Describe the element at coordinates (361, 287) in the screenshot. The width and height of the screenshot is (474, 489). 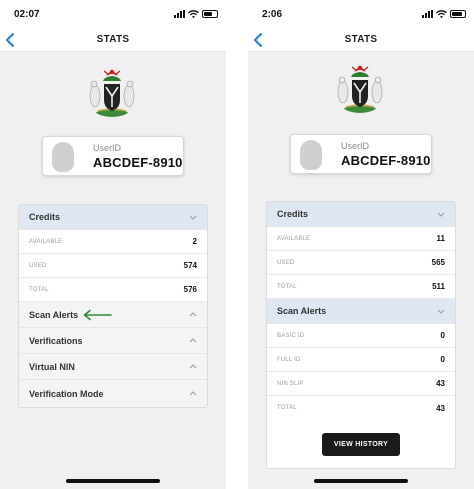
I see `stat-row-total: TOTAL 511` at that location.